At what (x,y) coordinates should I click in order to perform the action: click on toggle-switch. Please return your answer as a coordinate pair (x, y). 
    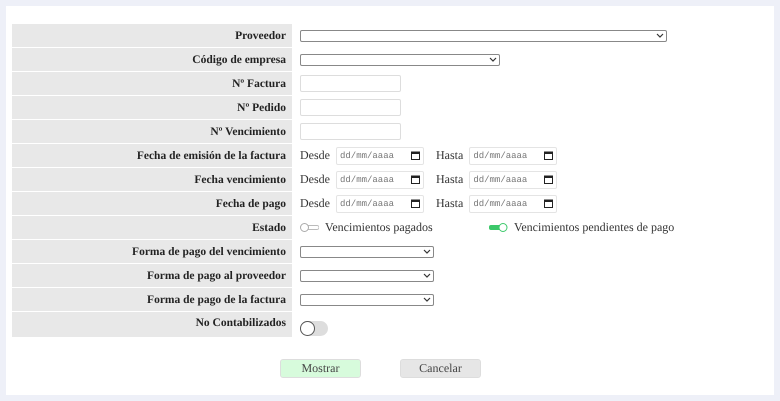
    Looking at the image, I should click on (314, 328).